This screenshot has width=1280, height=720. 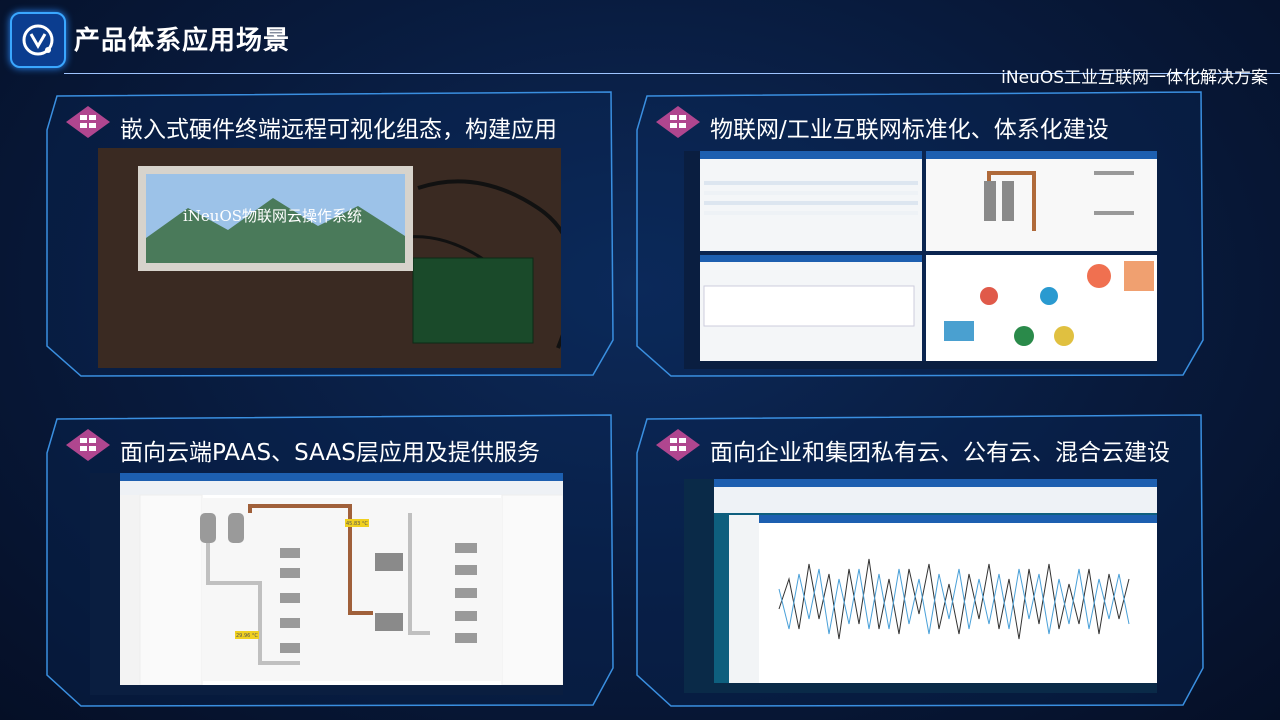 I want to click on page-title: 产品体系应用场景, so click(x=182, y=41).